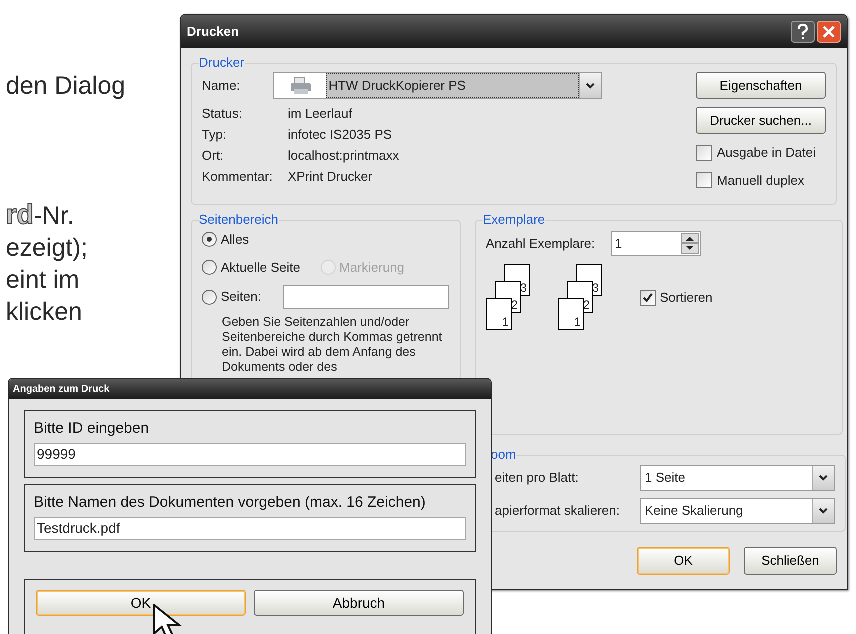 The image size is (856, 634). I want to click on dropdown-value: Keine Skalierung, so click(694, 511).